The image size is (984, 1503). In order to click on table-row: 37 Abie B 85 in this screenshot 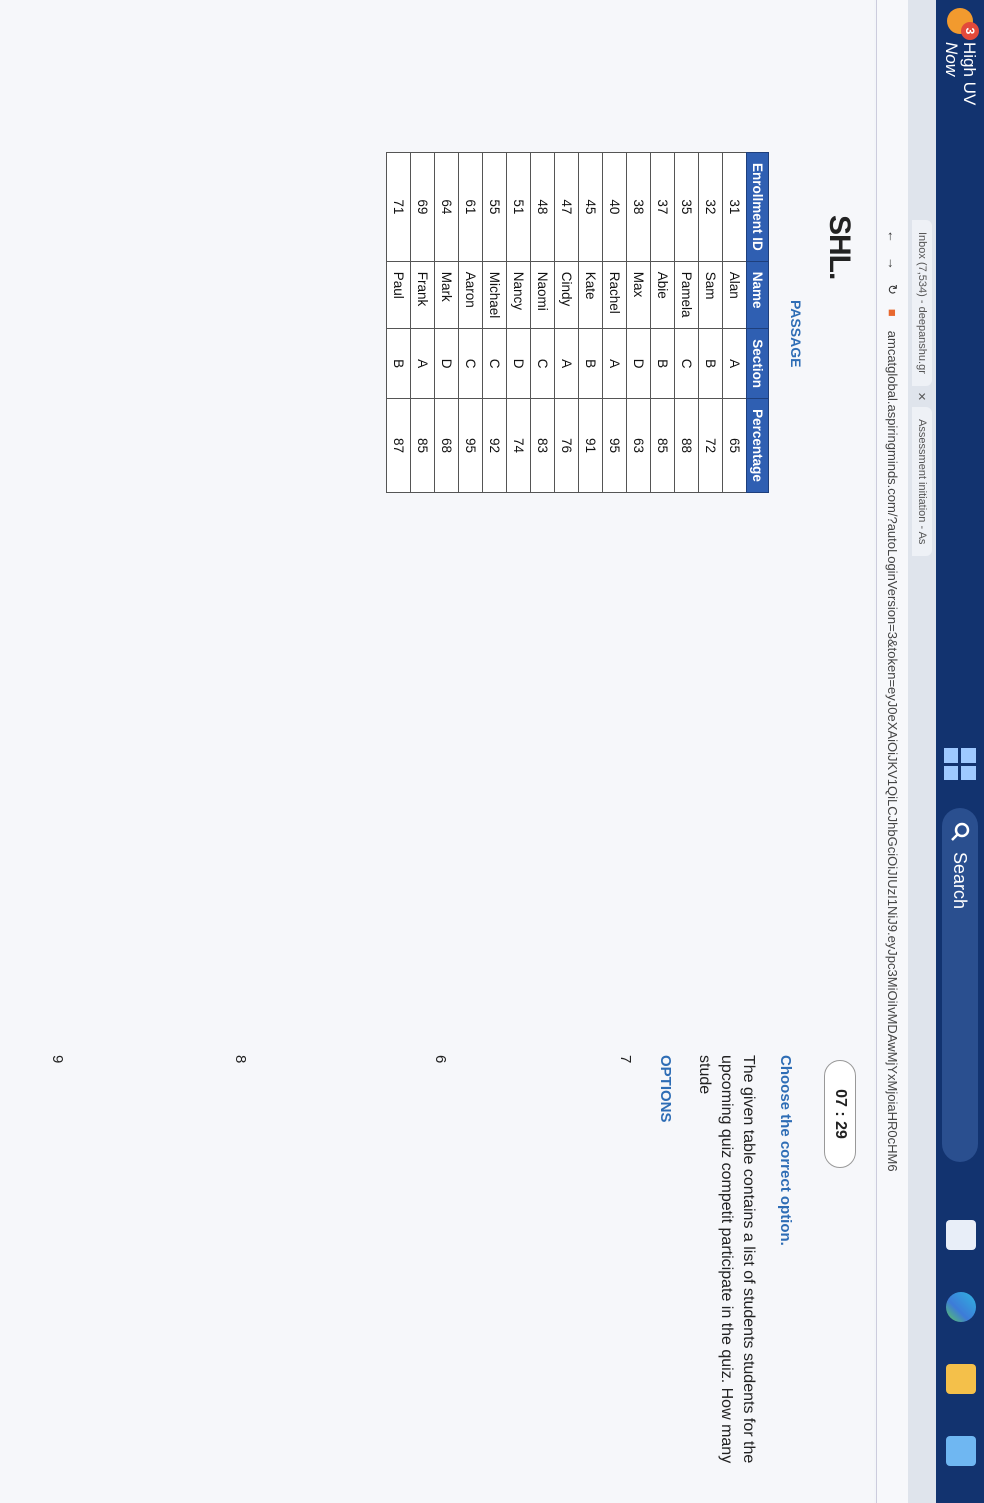, I will do `click(662, 322)`.